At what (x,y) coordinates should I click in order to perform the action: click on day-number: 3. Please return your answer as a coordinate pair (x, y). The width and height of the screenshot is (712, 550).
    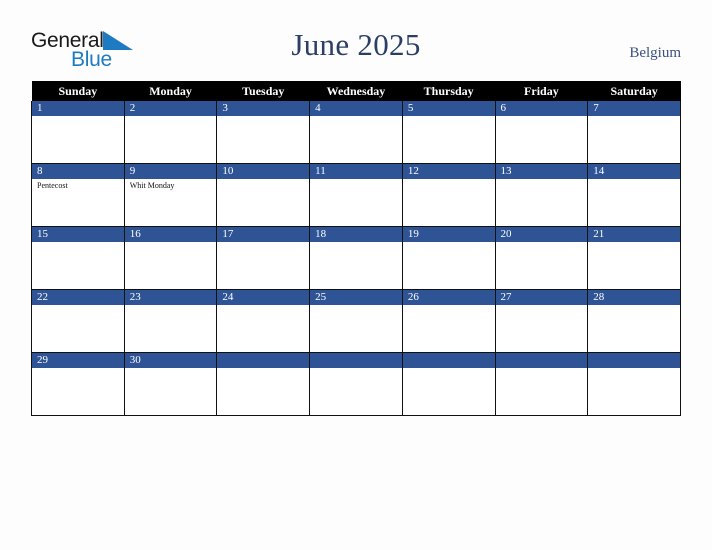
    Looking at the image, I should click on (263, 108).